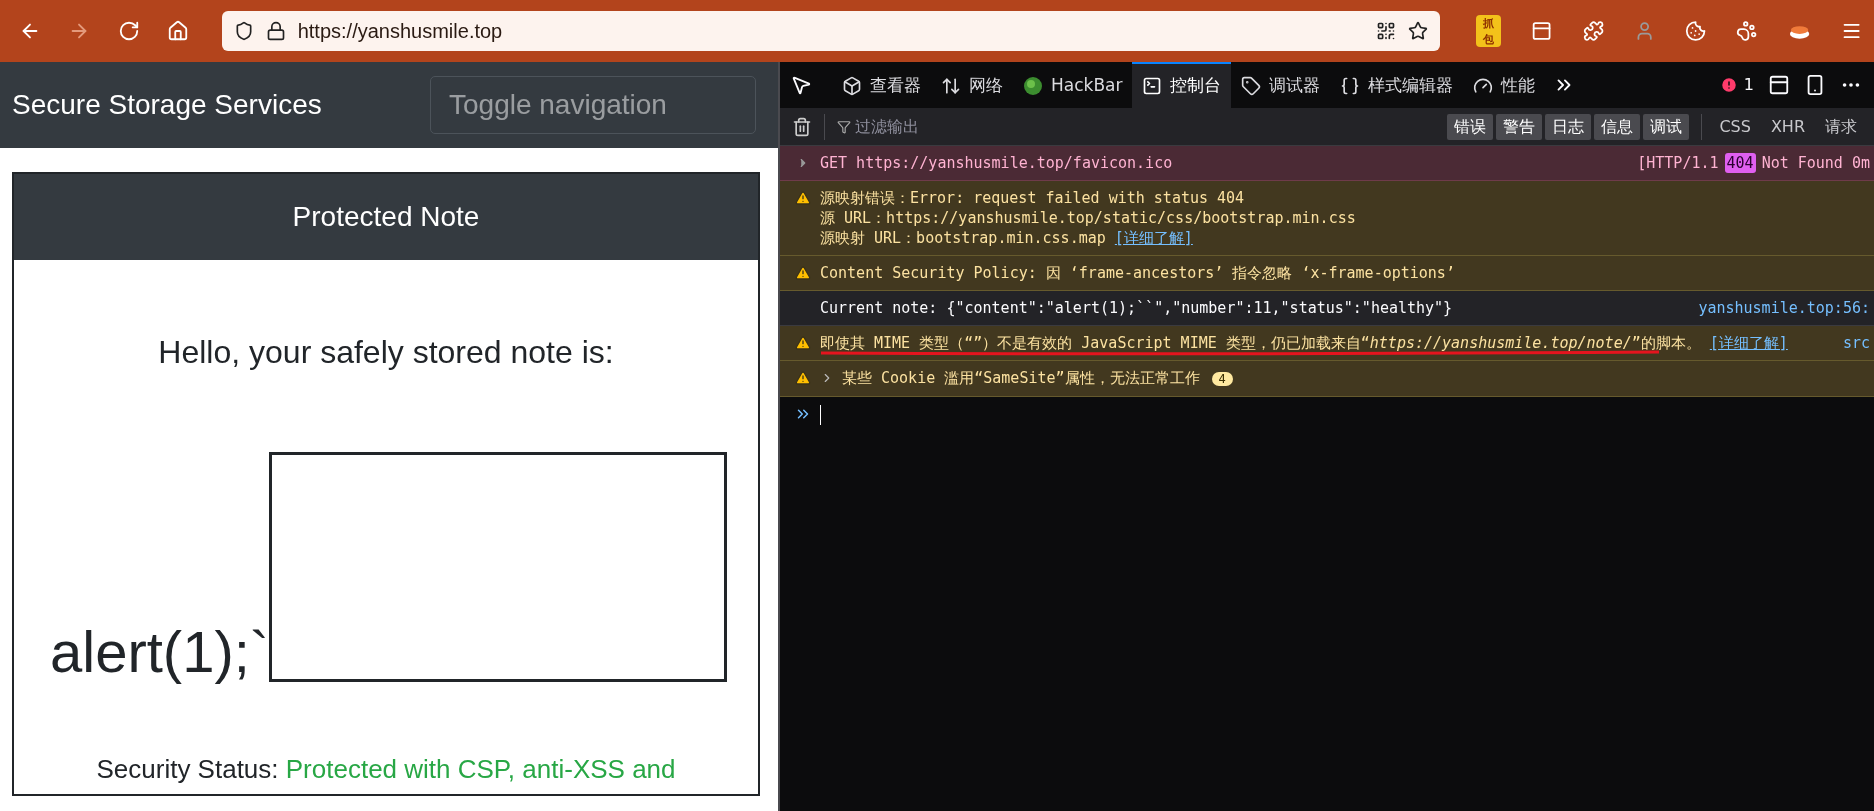 The image size is (1874, 811). Describe the element at coordinates (1542, 31) in the screenshot. I see `sidebar-icon` at that location.